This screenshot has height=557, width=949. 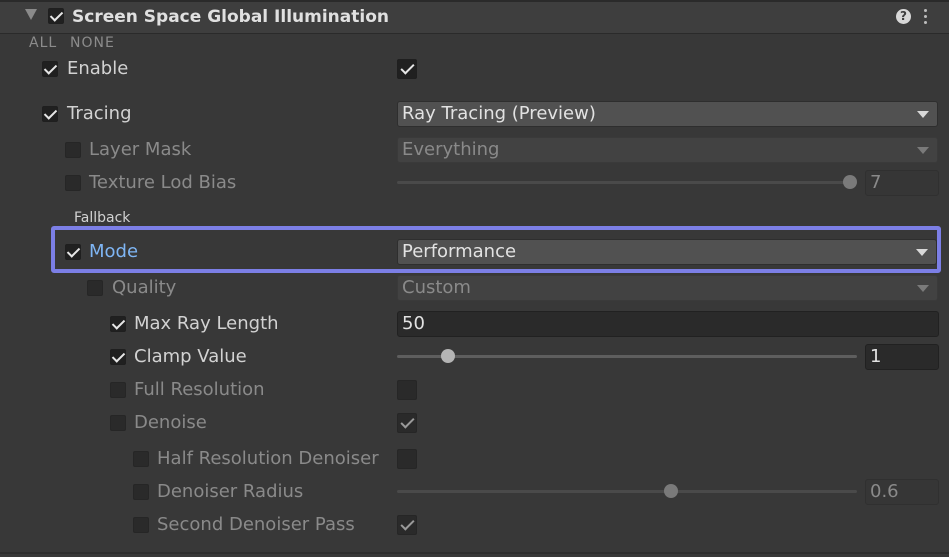 I want to click on none-overrides-button: NONE, so click(x=92, y=43).